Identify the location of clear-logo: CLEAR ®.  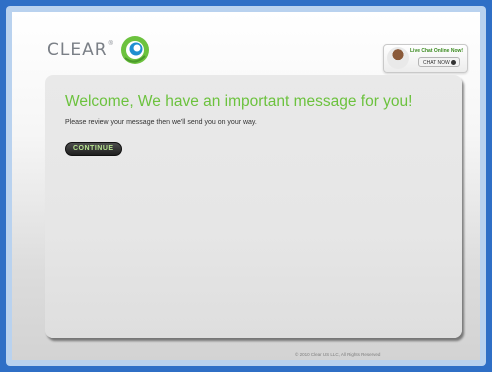
(99, 50).